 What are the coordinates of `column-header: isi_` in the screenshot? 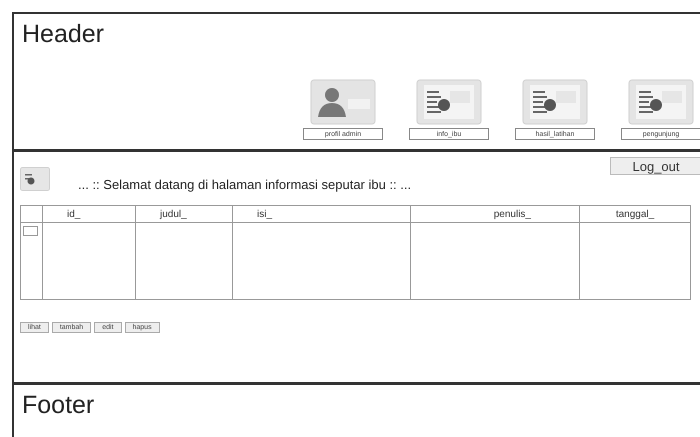 It's located at (321, 214).